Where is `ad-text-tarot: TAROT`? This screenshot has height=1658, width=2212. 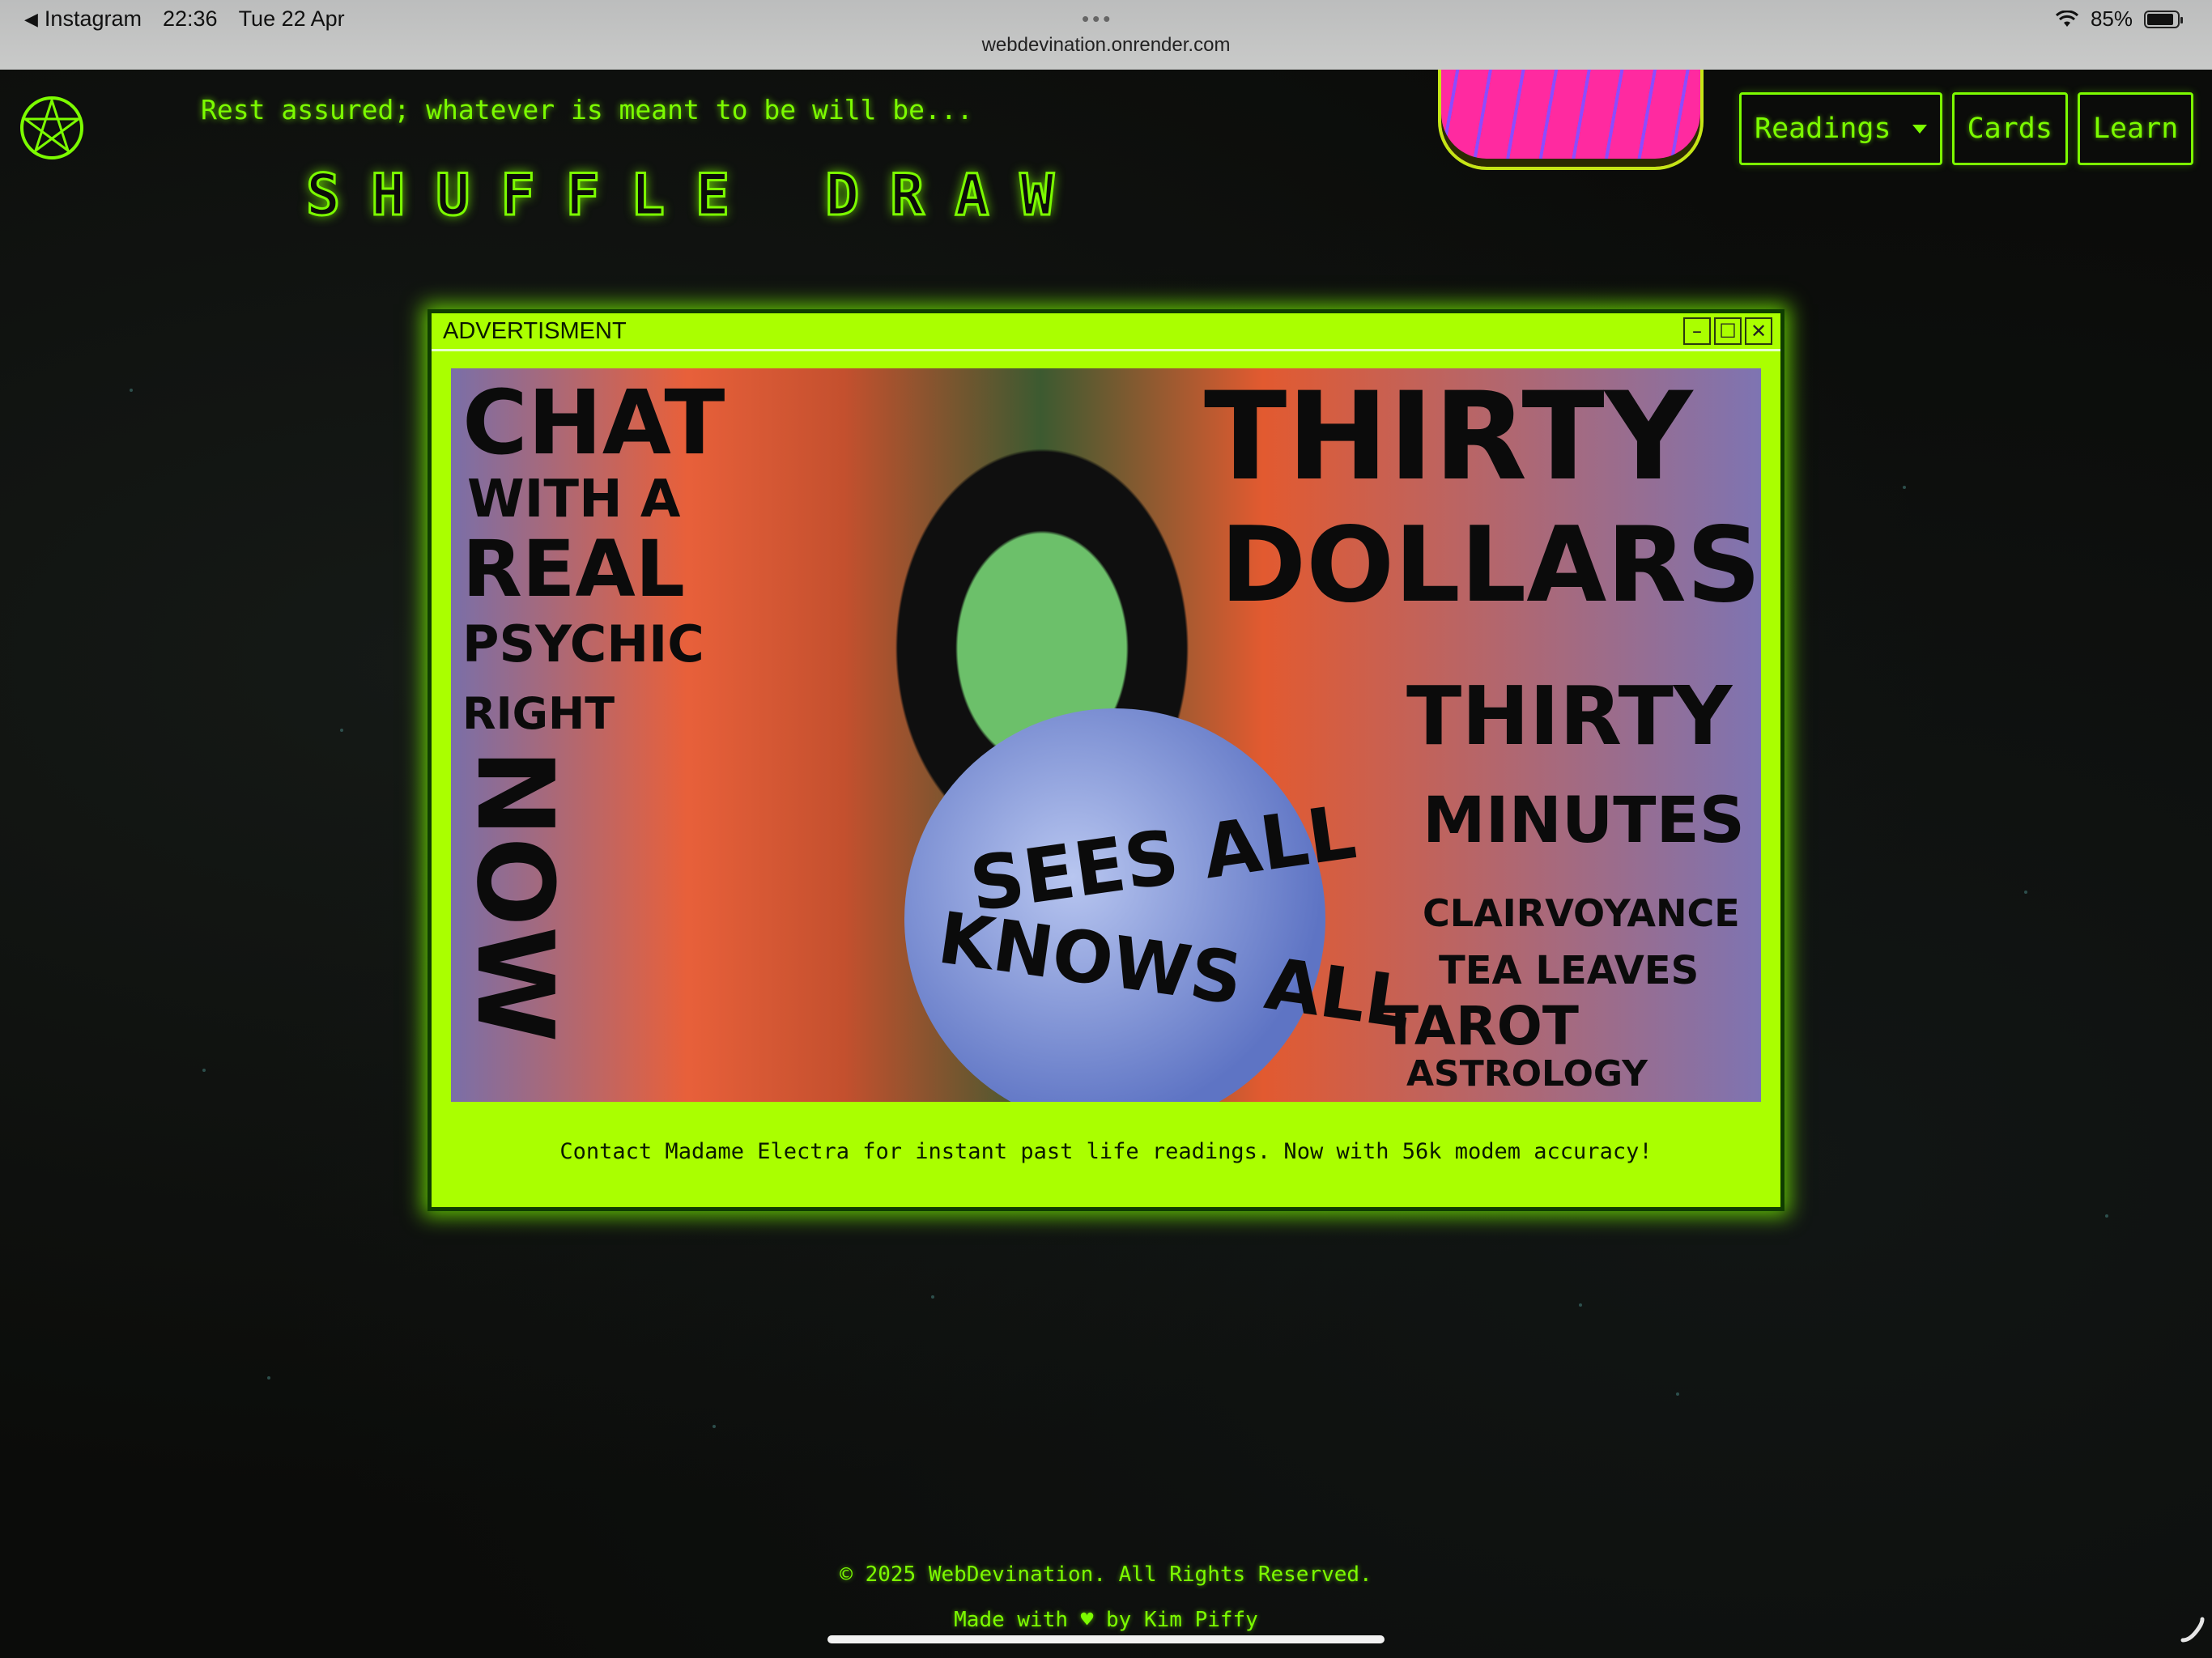
ad-text-tarot: TAROT is located at coordinates (1481, 1026).